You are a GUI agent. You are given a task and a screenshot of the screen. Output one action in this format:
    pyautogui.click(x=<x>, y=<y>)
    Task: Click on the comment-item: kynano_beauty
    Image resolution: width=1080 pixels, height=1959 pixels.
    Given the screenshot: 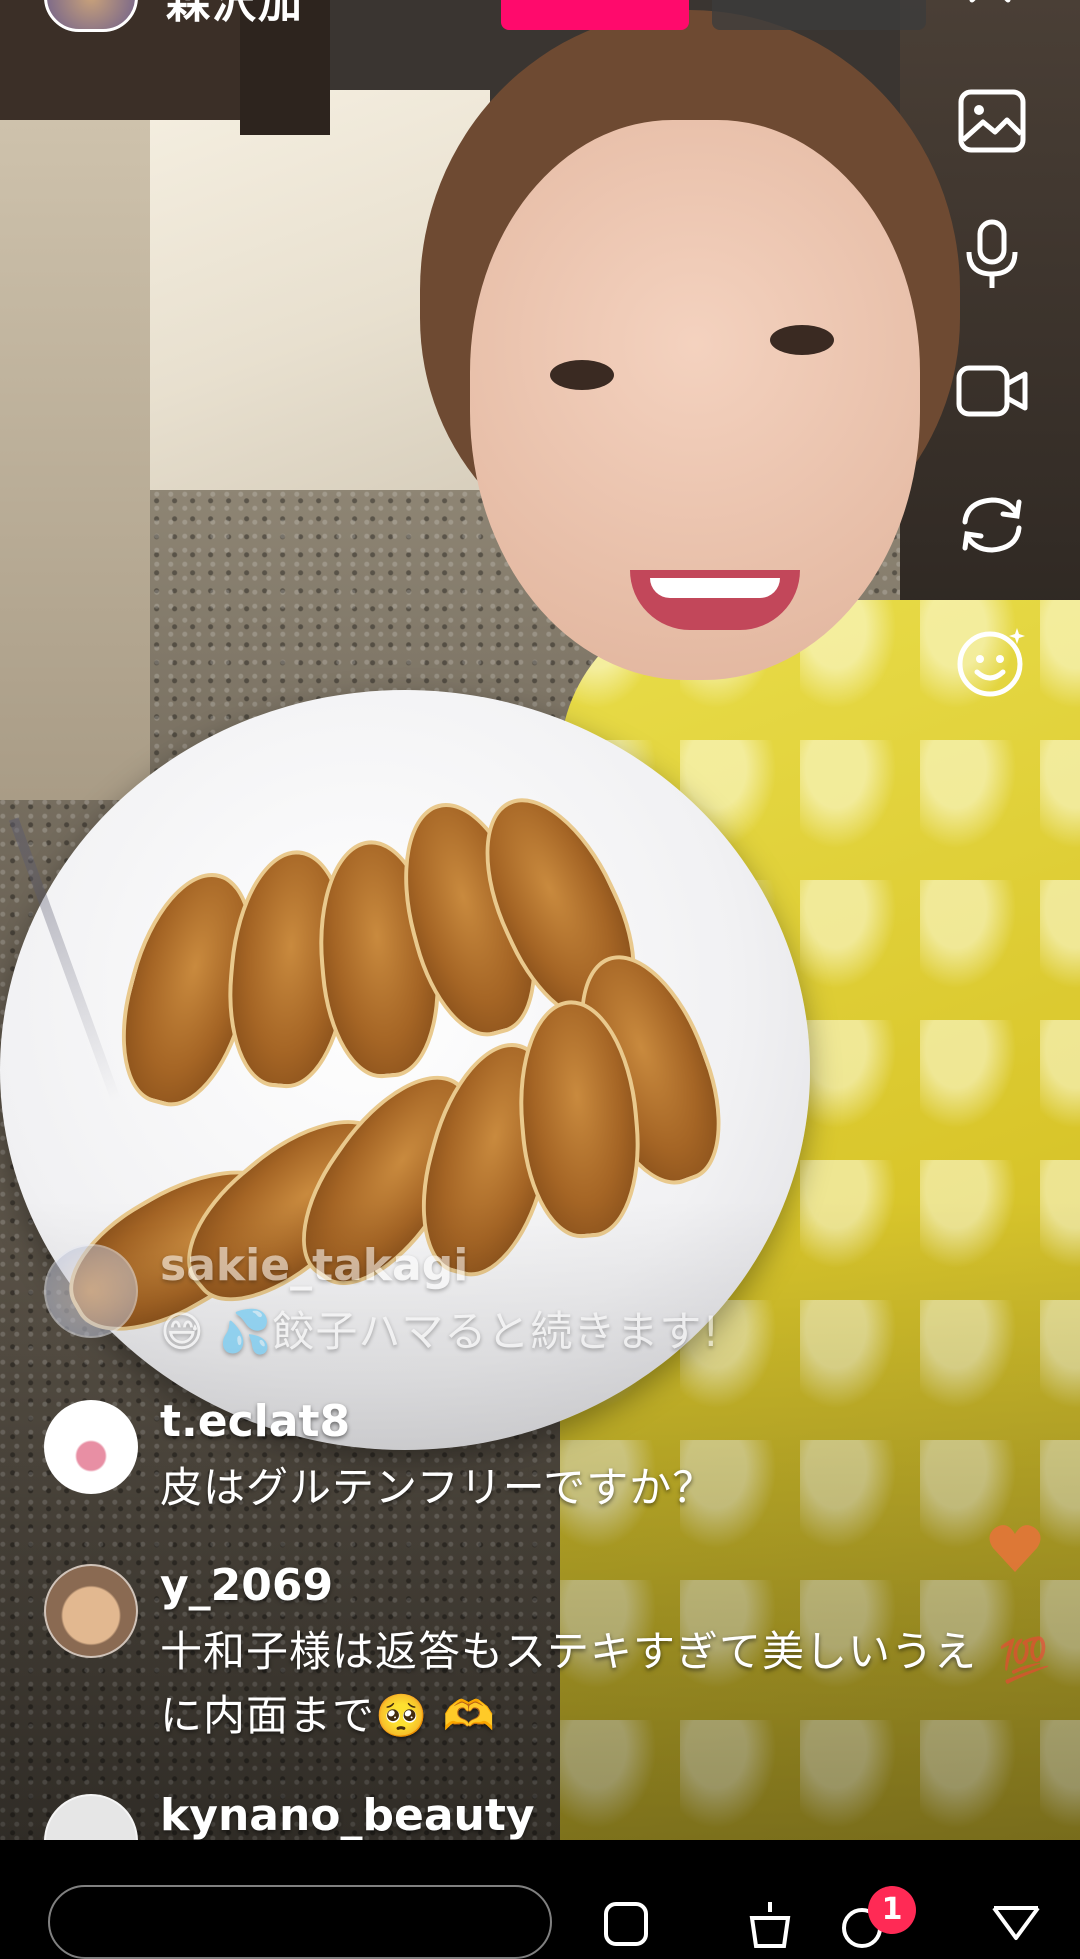 What is the action you would take?
    pyautogui.click(x=494, y=1815)
    